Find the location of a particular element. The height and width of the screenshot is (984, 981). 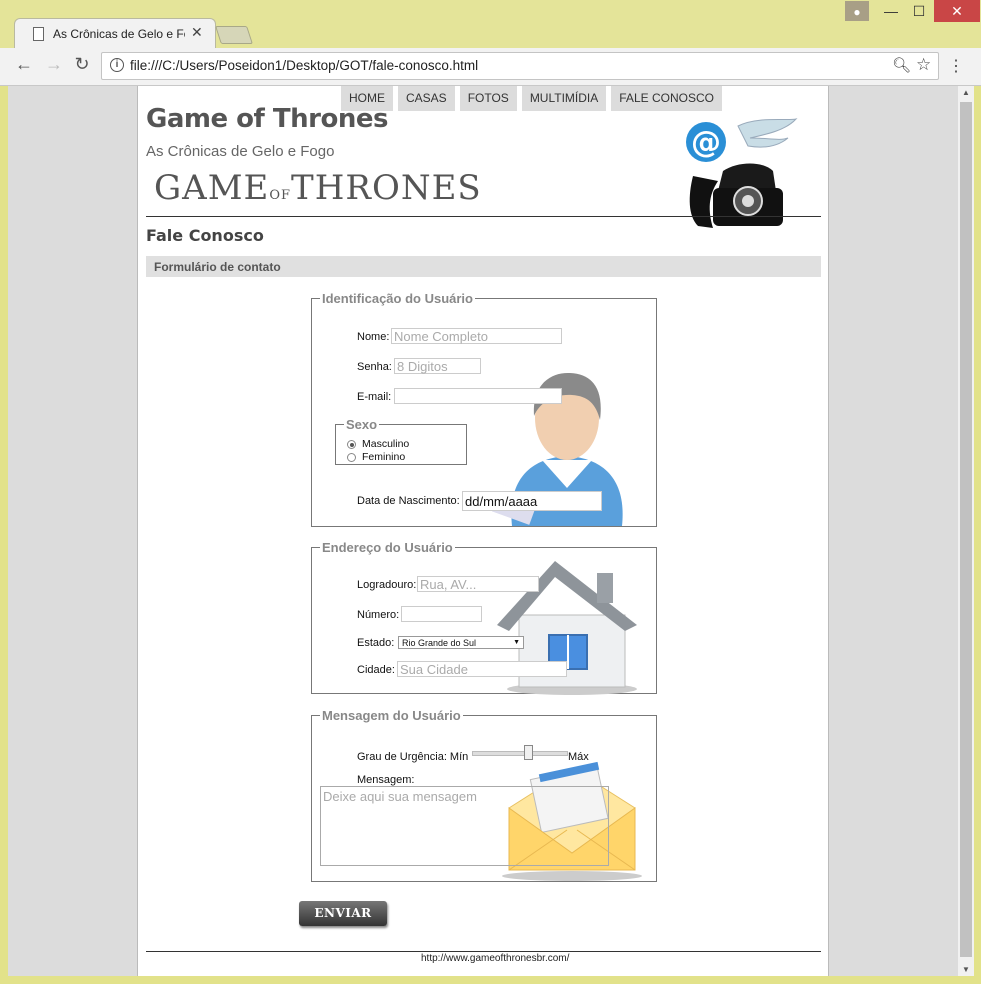

logo-text-mid: OF is located at coordinates (280, 195).